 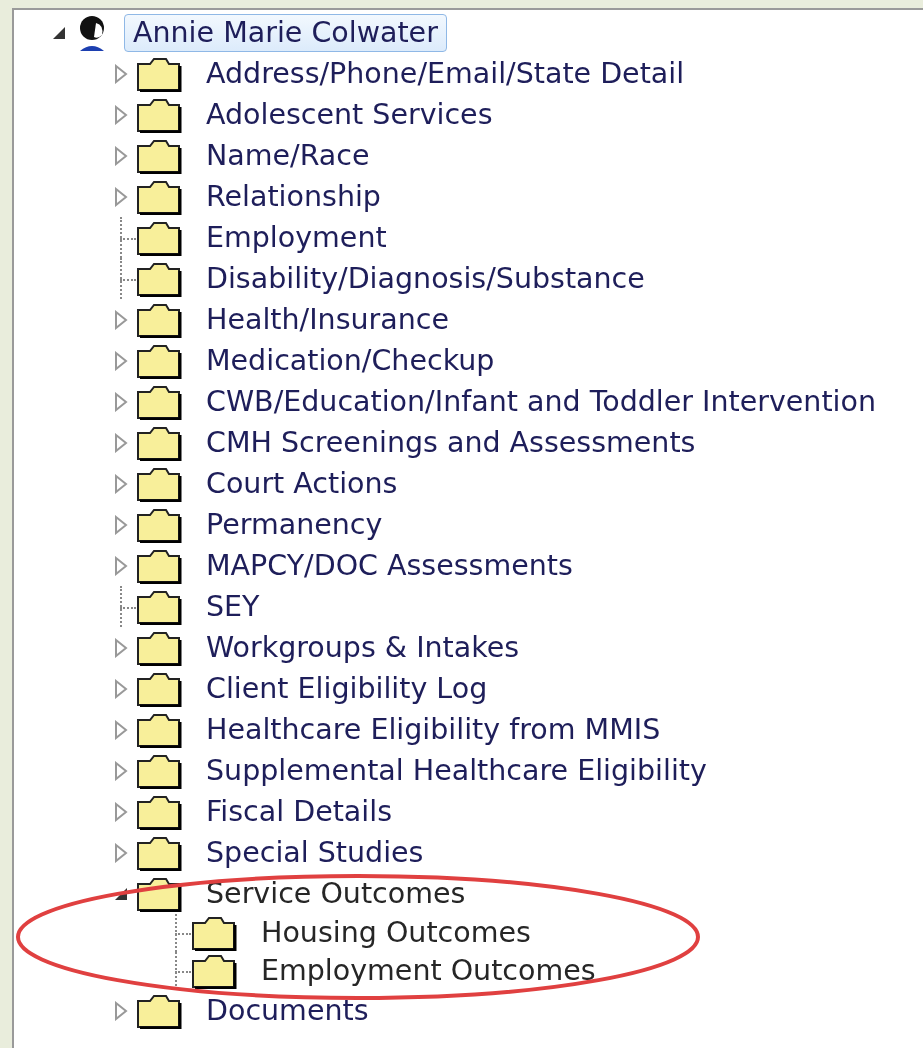 I want to click on tree-item: Healthcare Eligibility from MMIS, so click(x=433, y=729).